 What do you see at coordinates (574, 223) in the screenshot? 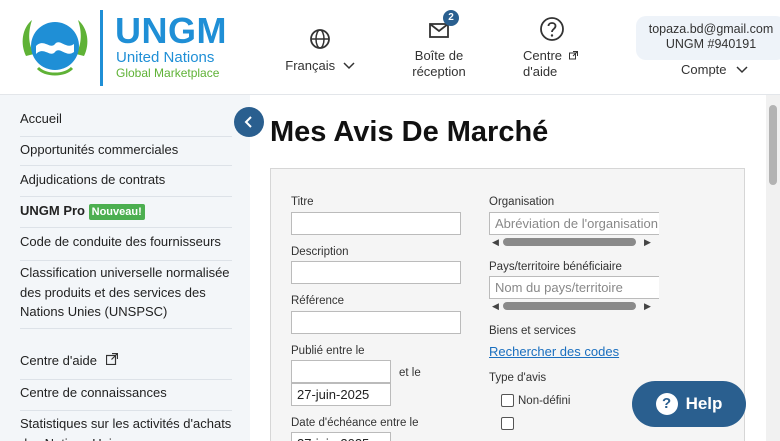
I see `organisation-input: Abréviation de l'organisation` at bounding box center [574, 223].